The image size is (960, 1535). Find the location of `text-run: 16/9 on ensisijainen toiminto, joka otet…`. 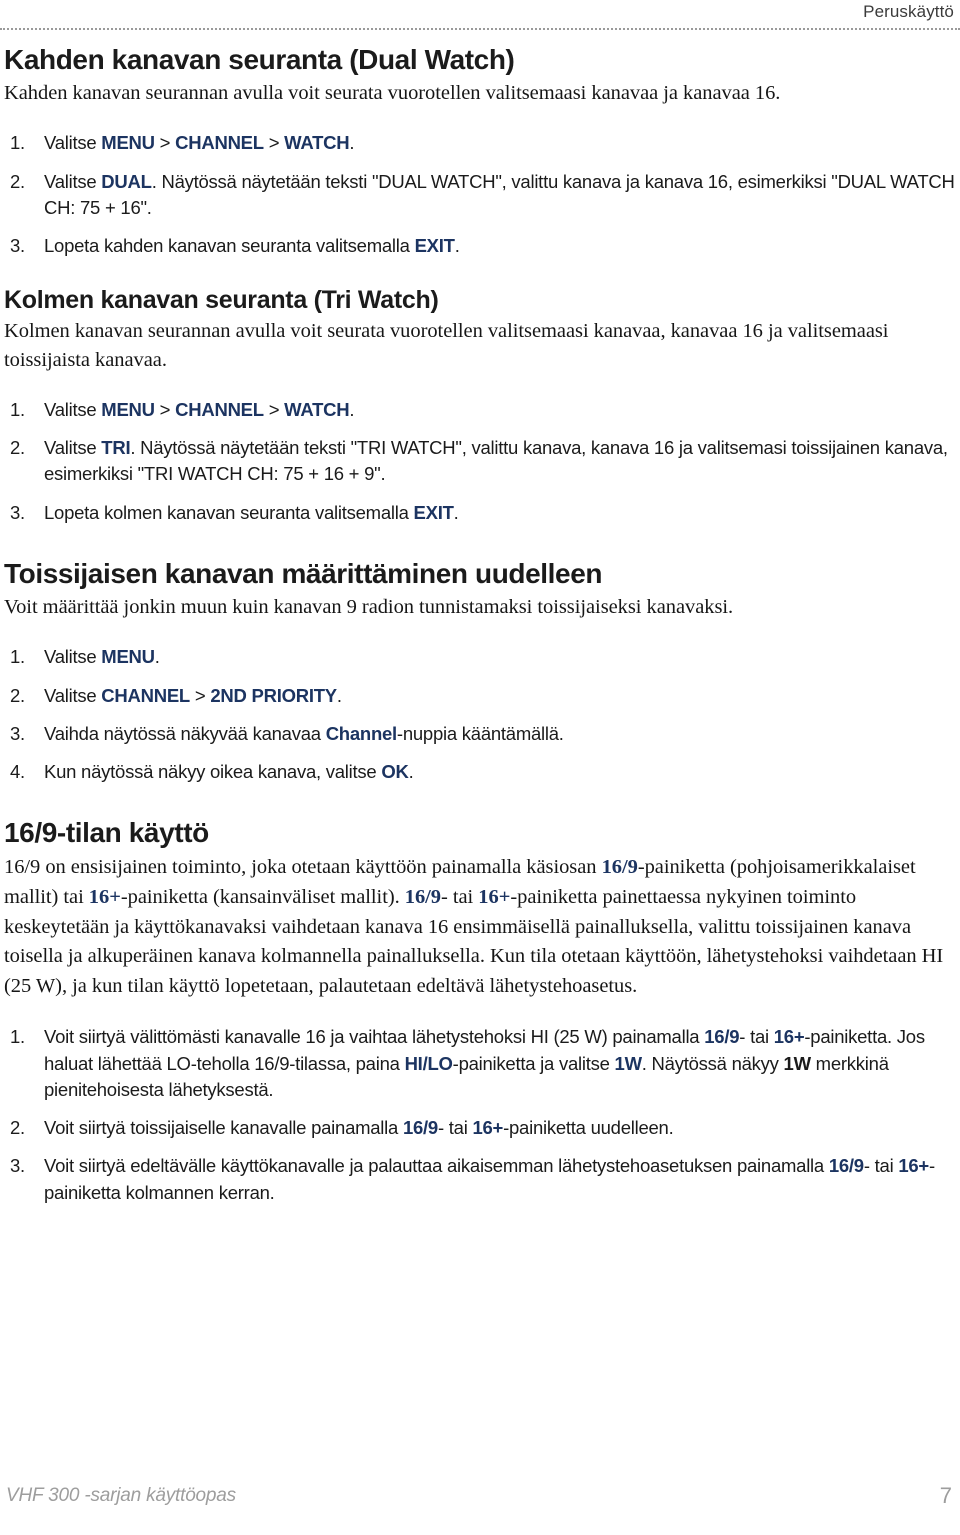

text-run: 16/9 on ensisijainen toiminto, joka otet… is located at coordinates (303, 866).